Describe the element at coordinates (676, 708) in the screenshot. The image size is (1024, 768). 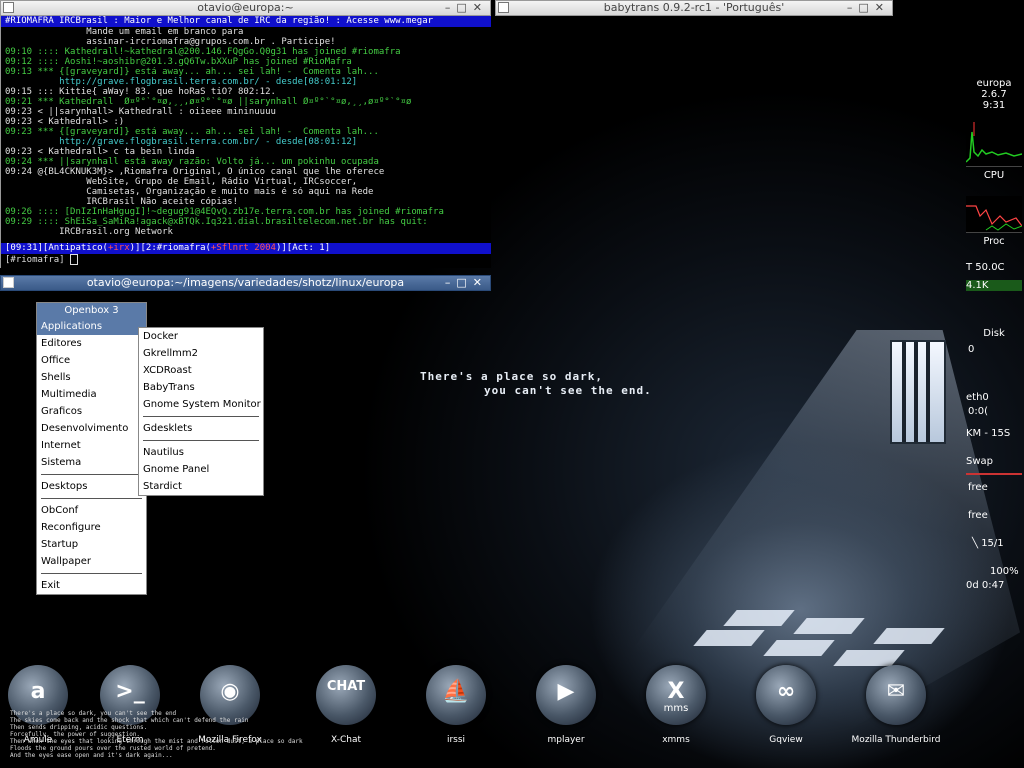
I see `icon-caption: mms` at that location.